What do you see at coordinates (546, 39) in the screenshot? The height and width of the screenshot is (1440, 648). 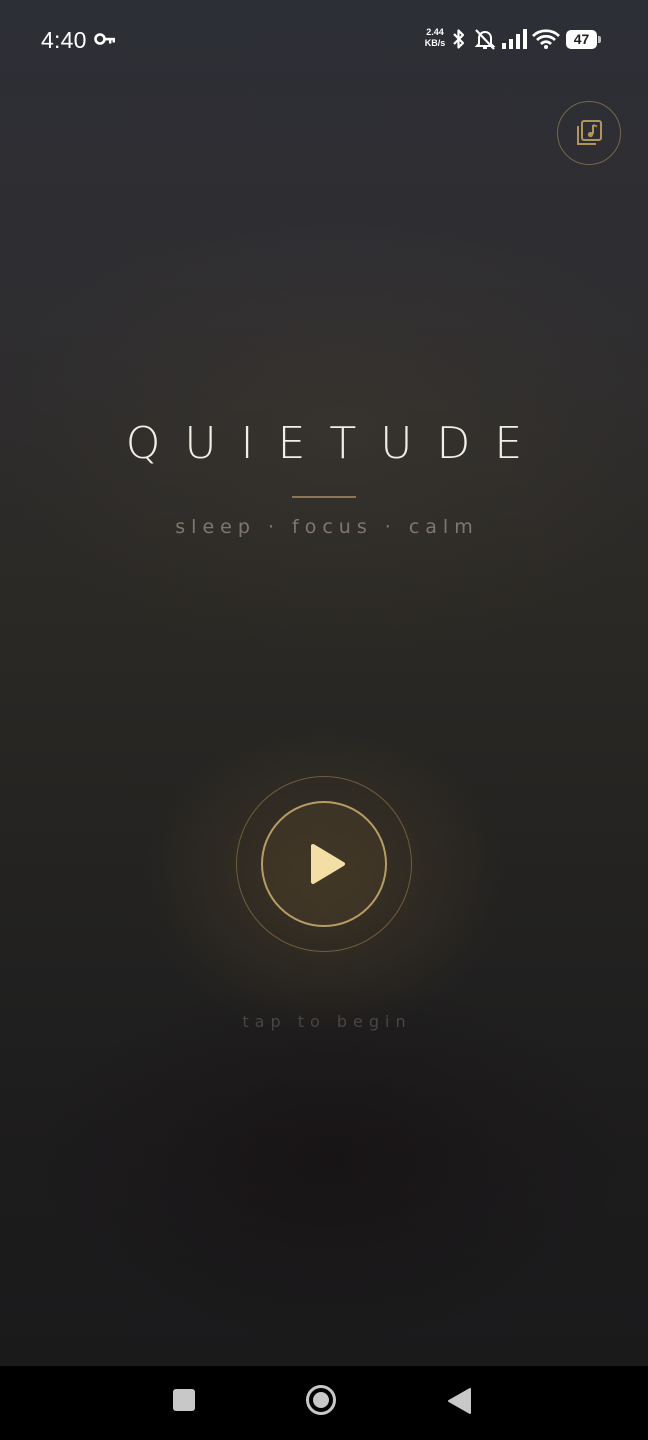 I see `wifi-icon` at bounding box center [546, 39].